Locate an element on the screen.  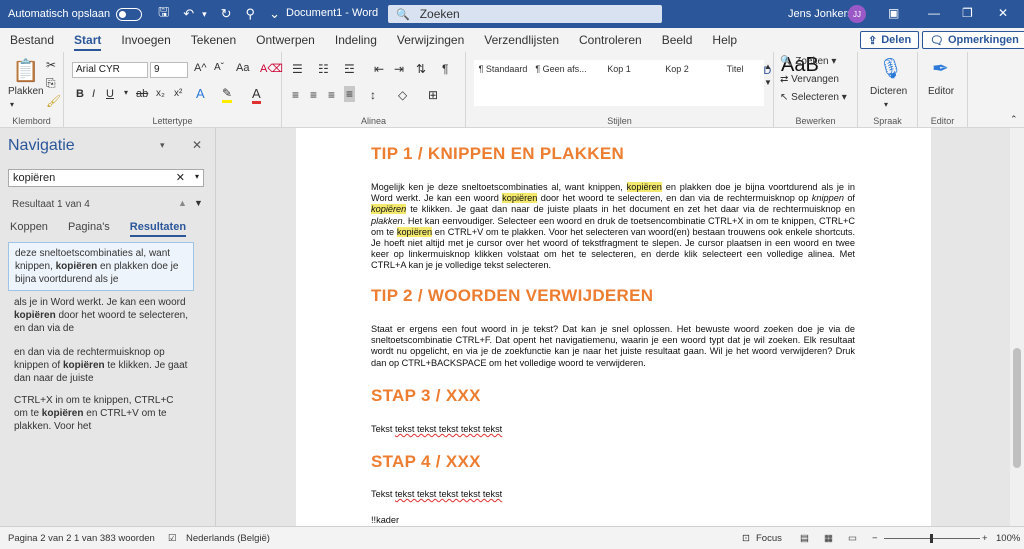
search-box: 🔍 Zoeken is located at coordinates (525, 14).